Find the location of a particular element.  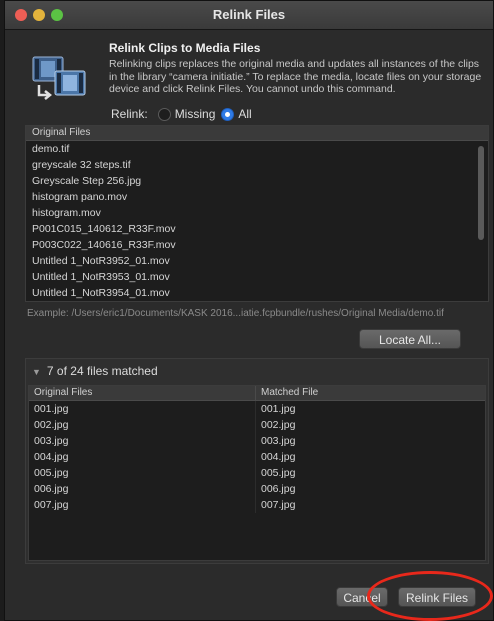

list-item: Untitled 1_NotR3953_01.mov is located at coordinates (257, 277).